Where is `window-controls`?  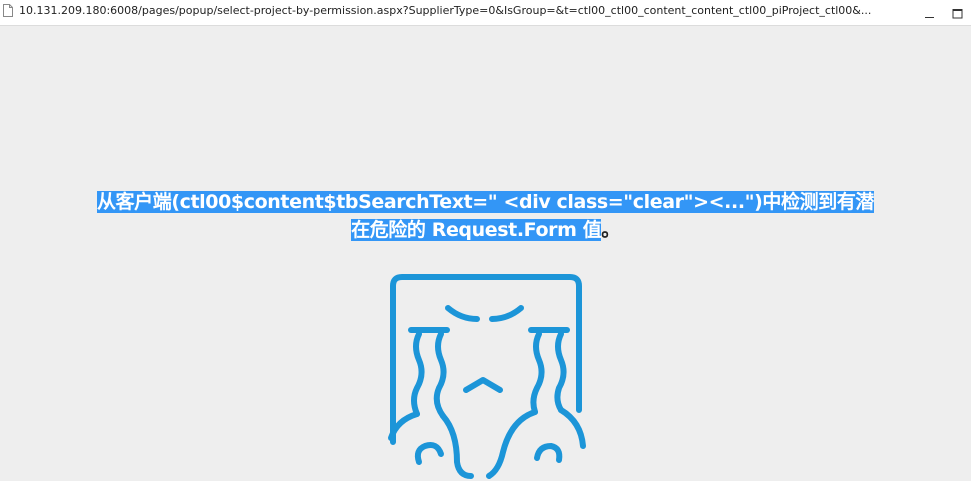 window-controls is located at coordinates (943, 13).